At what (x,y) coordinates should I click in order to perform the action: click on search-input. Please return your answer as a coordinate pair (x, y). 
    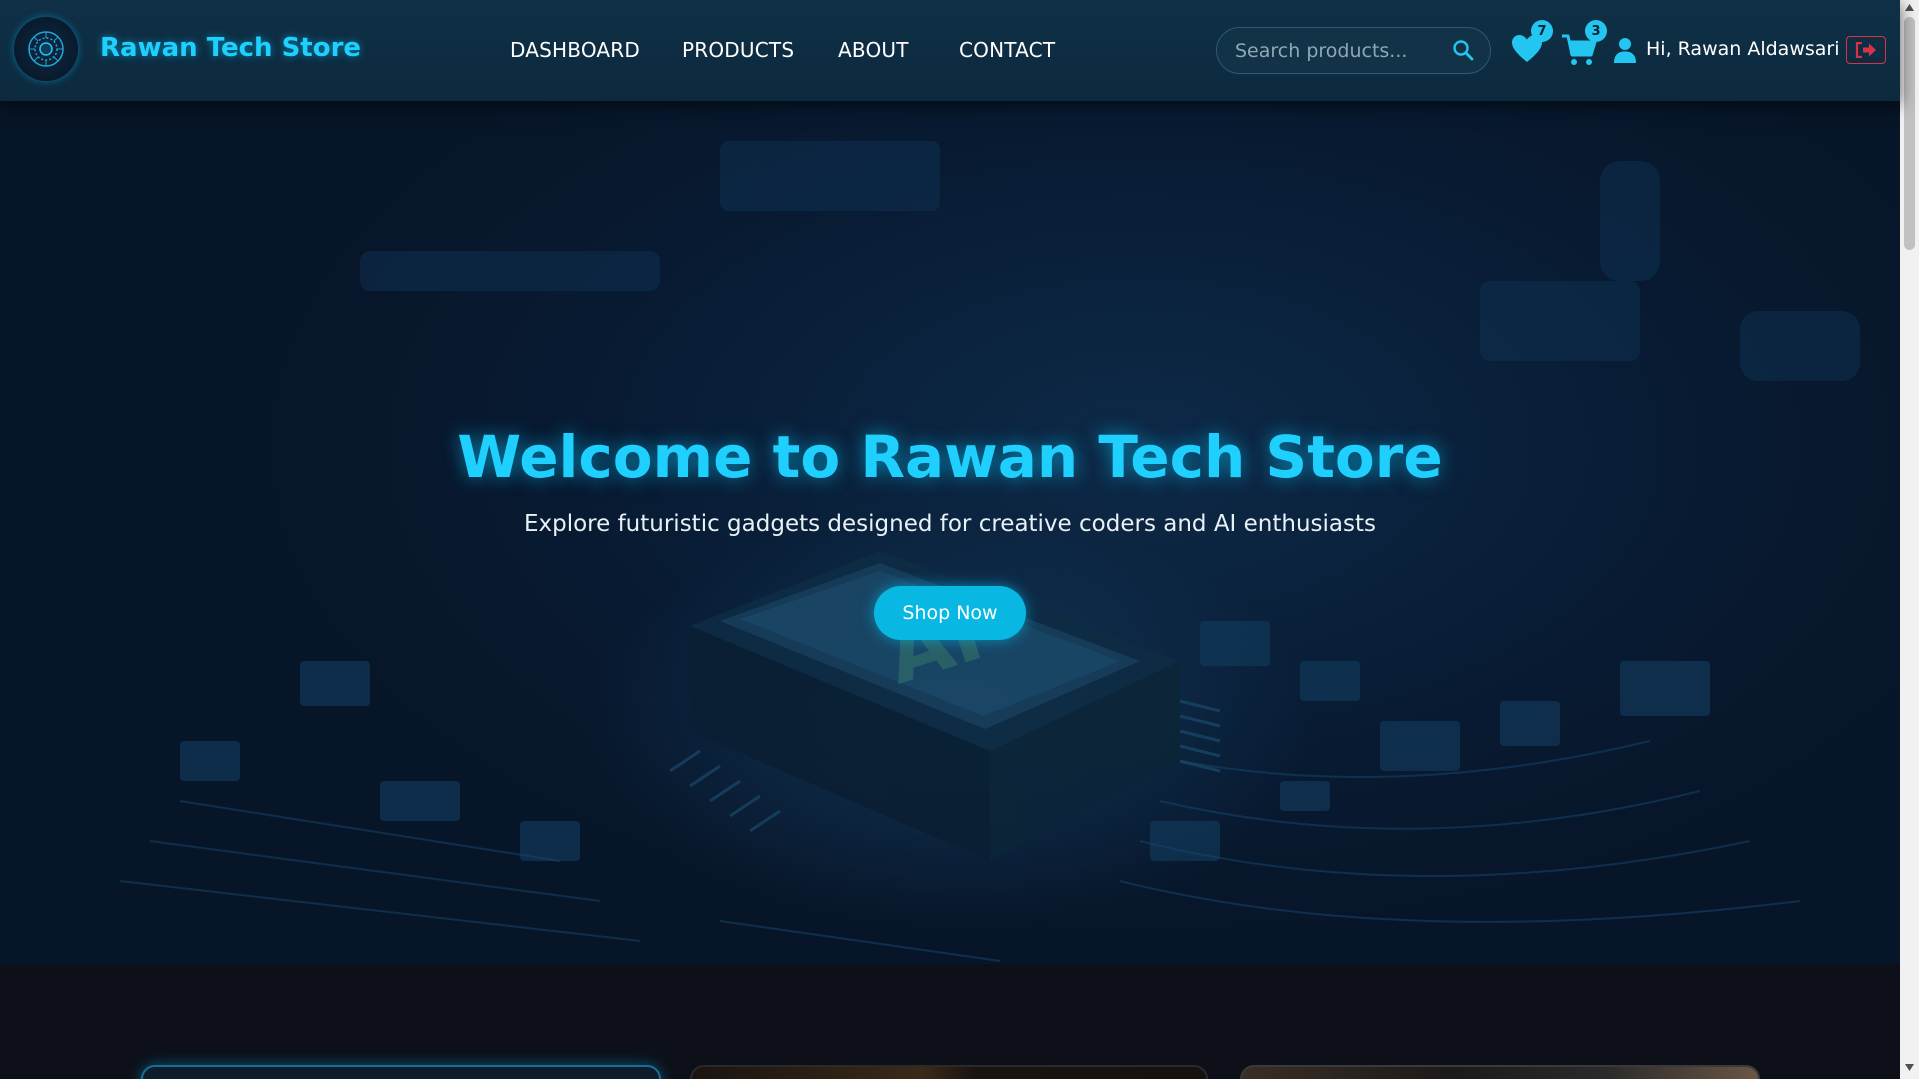
    Looking at the image, I should click on (1340, 51).